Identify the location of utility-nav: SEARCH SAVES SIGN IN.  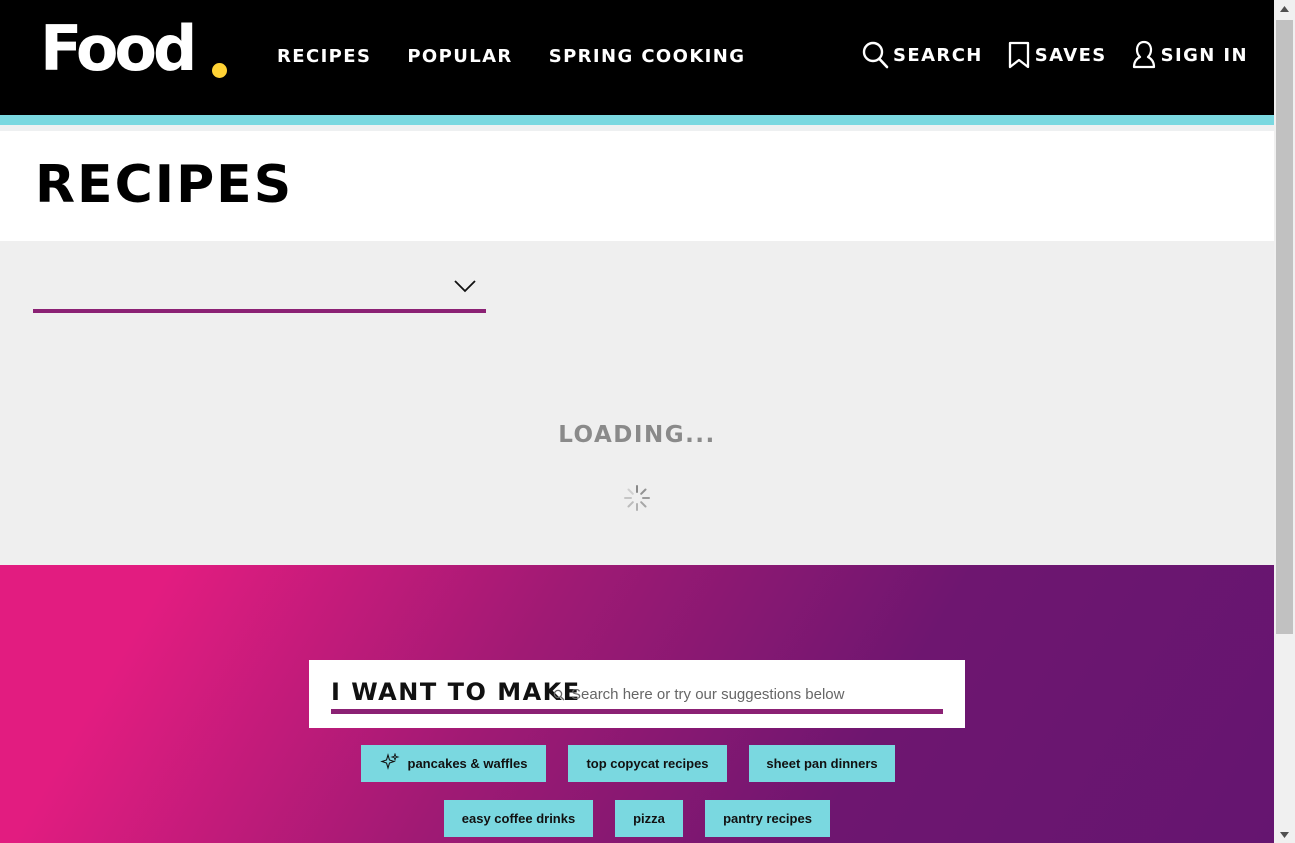
(1055, 55).